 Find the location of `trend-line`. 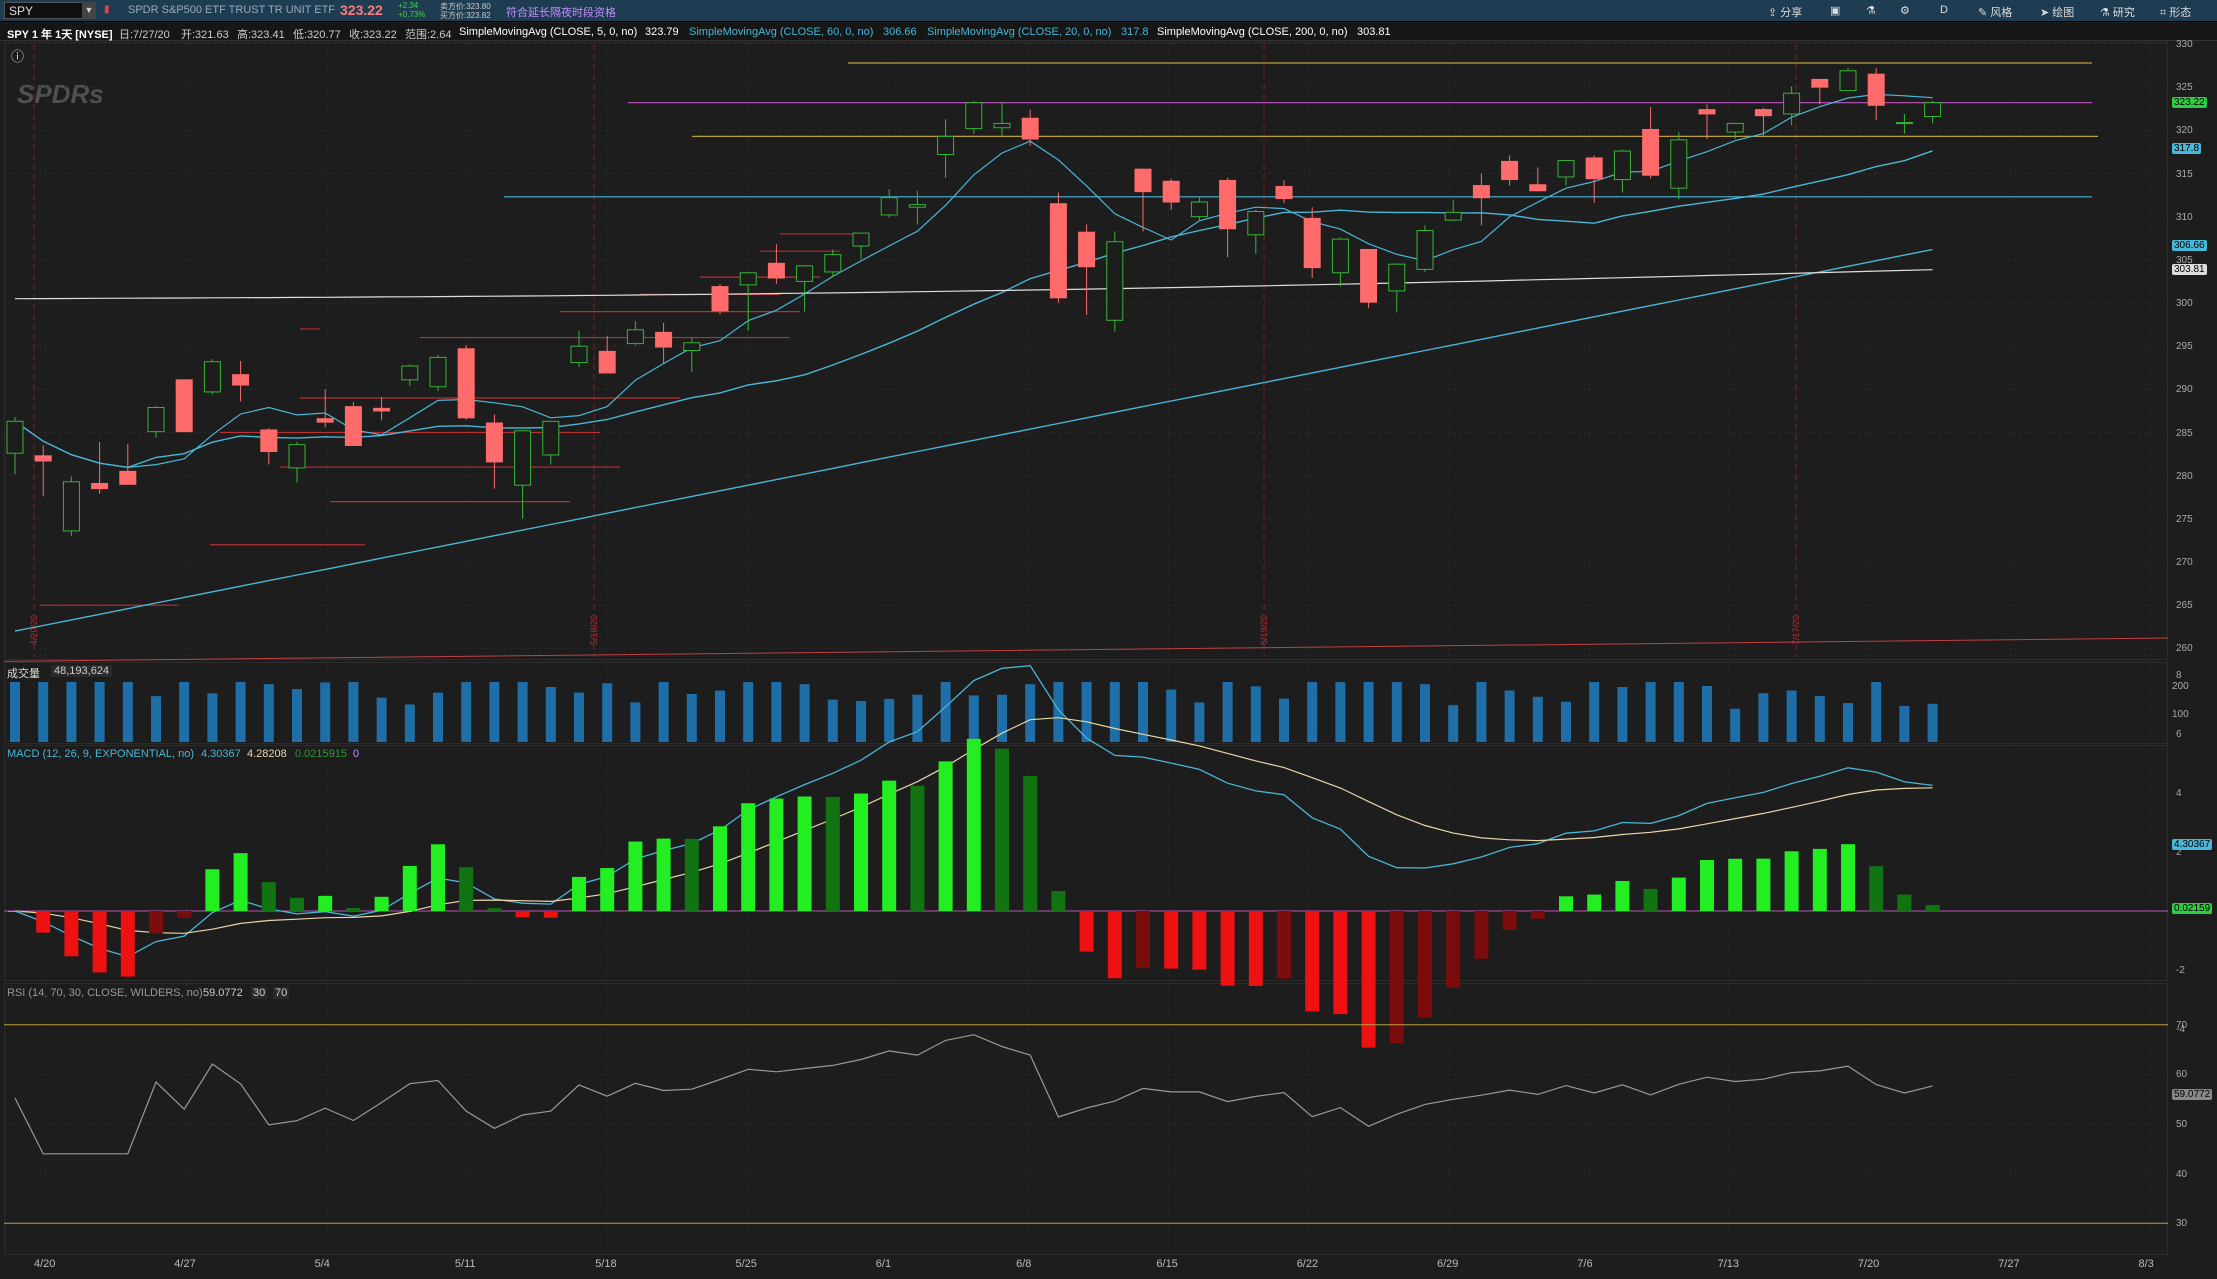

trend-line is located at coordinates (1086, 649).